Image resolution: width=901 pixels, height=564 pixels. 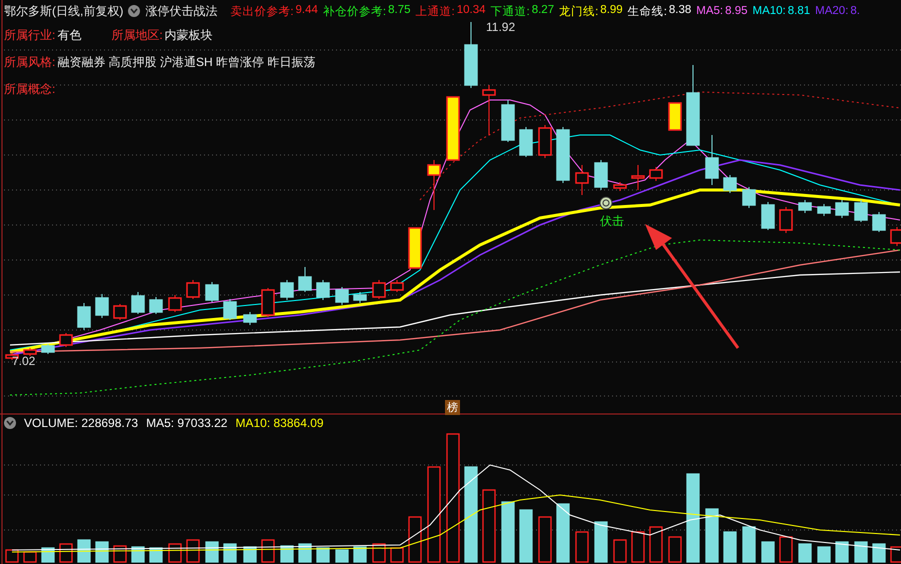 What do you see at coordinates (399, 11) in the screenshot?
I see `indicator-value: 8.75` at bounding box center [399, 11].